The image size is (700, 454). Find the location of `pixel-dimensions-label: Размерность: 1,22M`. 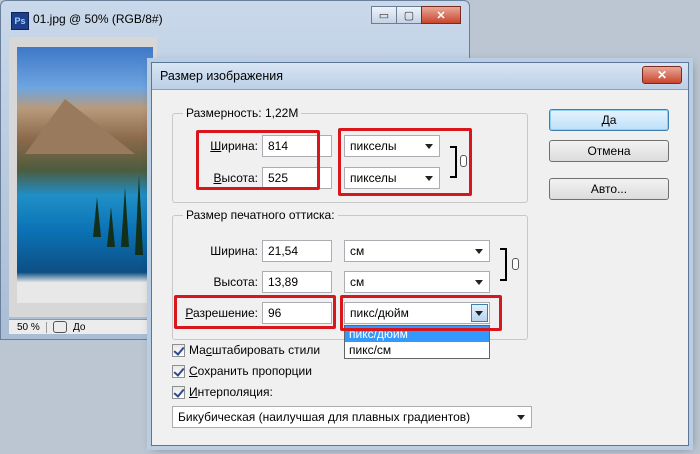

pixel-dimensions-label: Размерность: 1,22M is located at coordinates (242, 113).